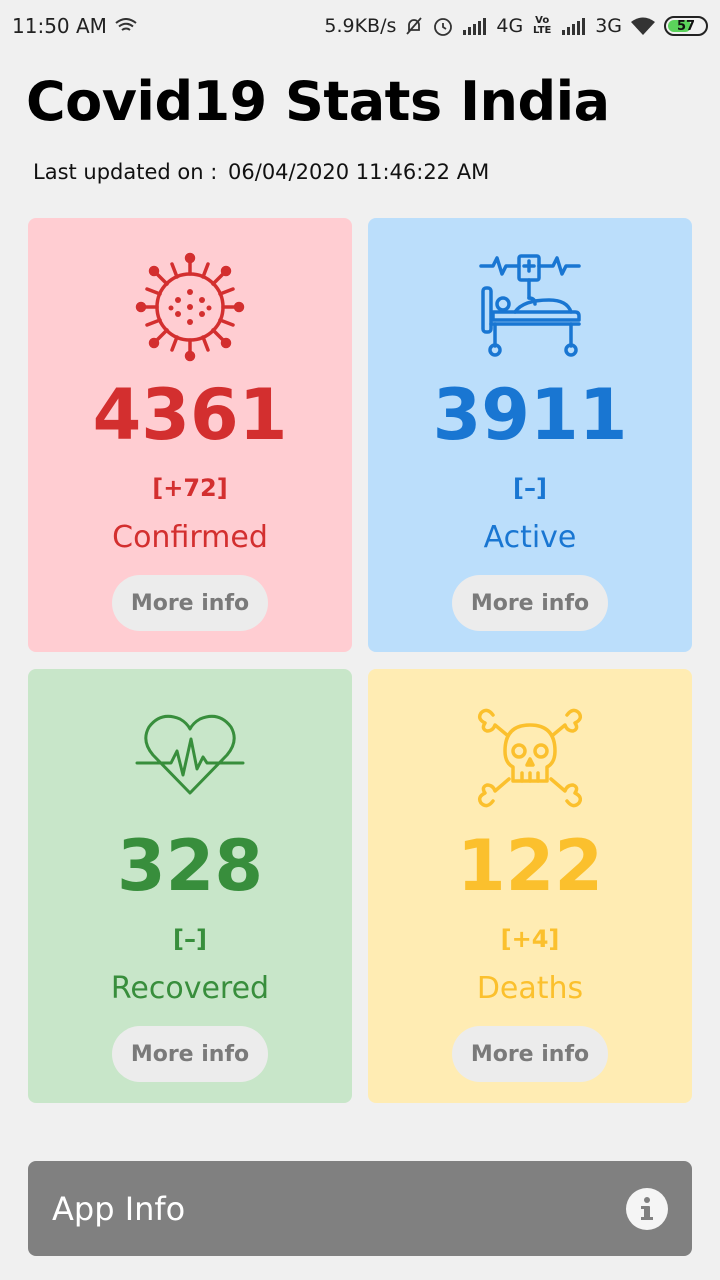 The image size is (720, 1280). What do you see at coordinates (475, 26) in the screenshot?
I see `signal-icon` at bounding box center [475, 26].